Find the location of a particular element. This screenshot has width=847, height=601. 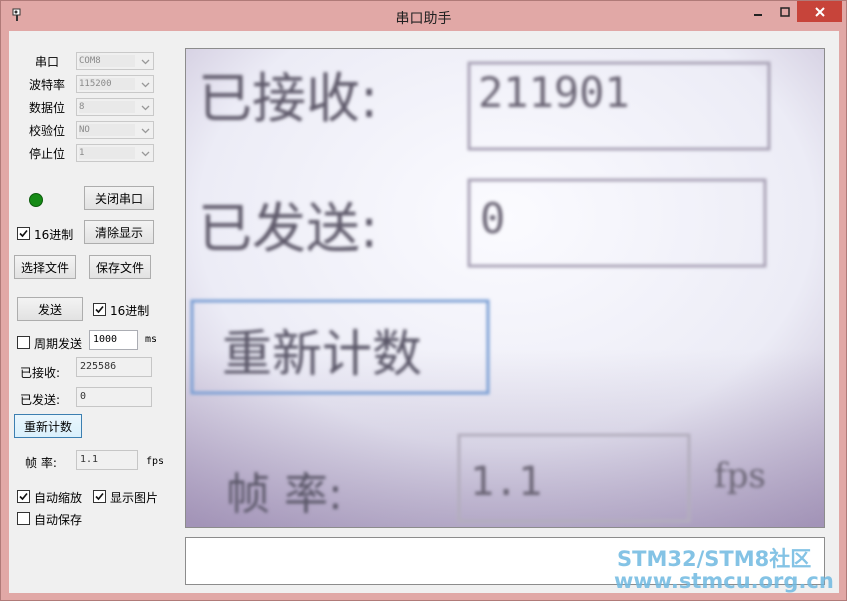

select-file-button: 选择文件 is located at coordinates (45, 267).